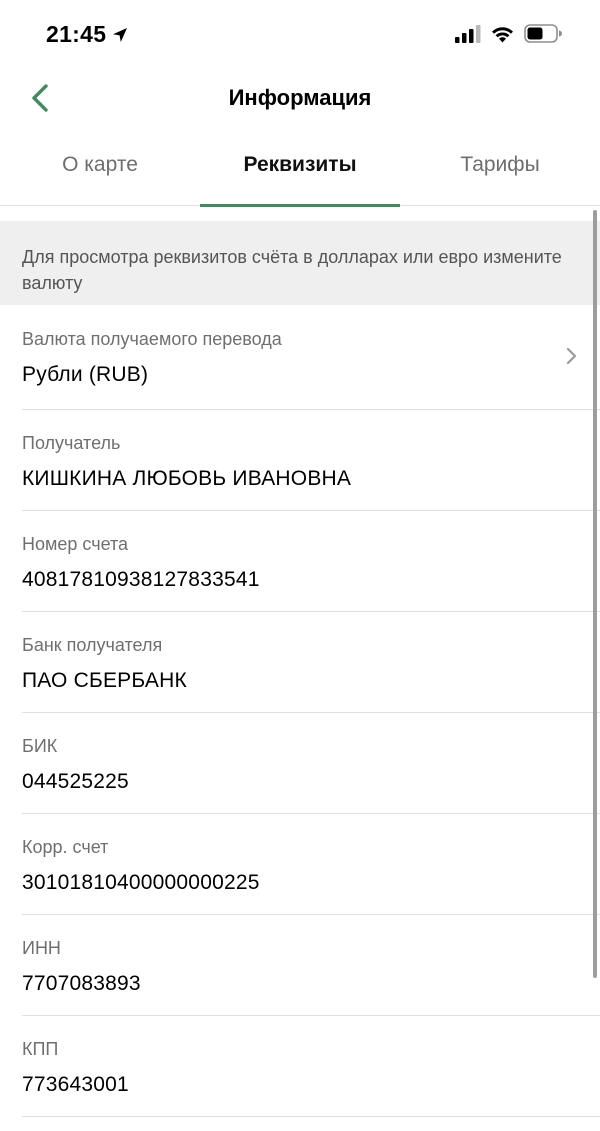  Describe the element at coordinates (75, 1084) in the screenshot. I see `row-value: 773643001` at that location.